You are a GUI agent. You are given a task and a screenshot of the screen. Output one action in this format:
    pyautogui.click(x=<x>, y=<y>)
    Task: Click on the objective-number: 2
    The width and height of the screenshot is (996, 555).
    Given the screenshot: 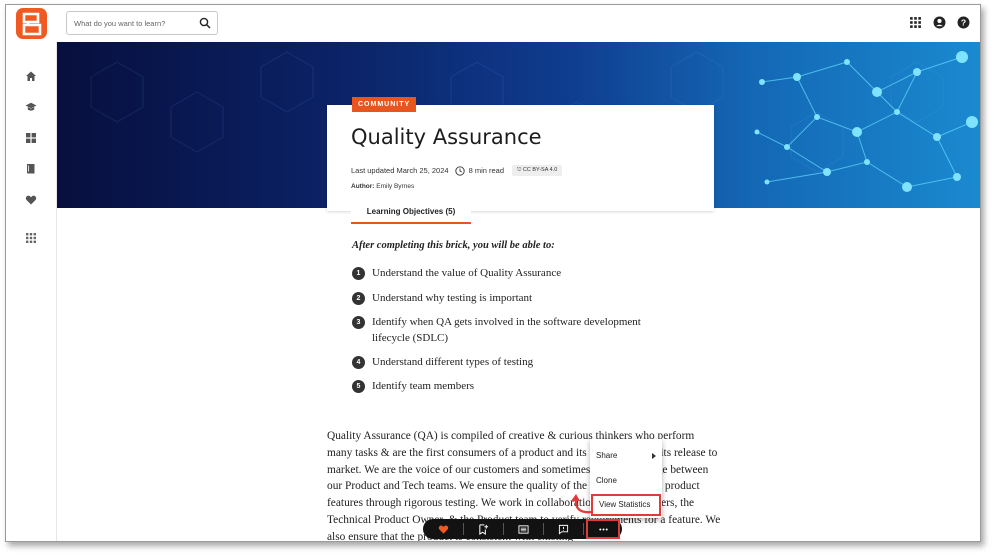 What is the action you would take?
    pyautogui.click(x=358, y=298)
    